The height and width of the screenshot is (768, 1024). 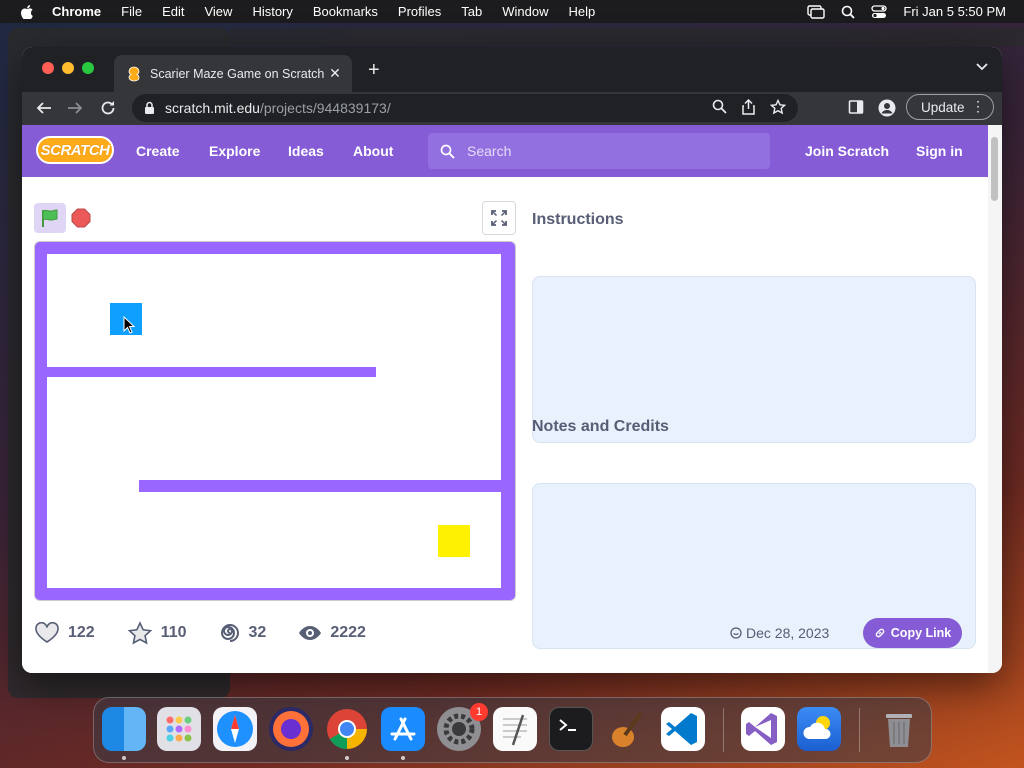 What do you see at coordinates (243, 633) in the screenshot?
I see `remix-stat: 32` at bounding box center [243, 633].